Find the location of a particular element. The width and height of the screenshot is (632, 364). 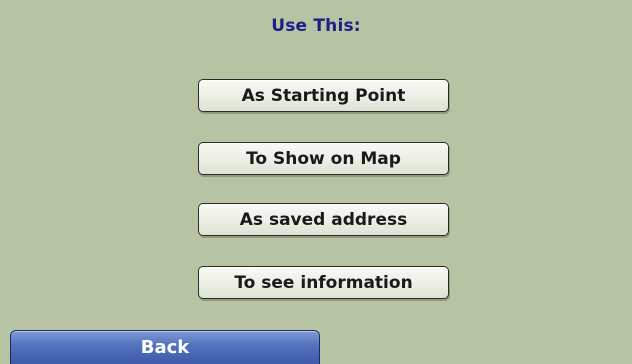

as-starting-point-button: As Starting Point is located at coordinates (323, 95).